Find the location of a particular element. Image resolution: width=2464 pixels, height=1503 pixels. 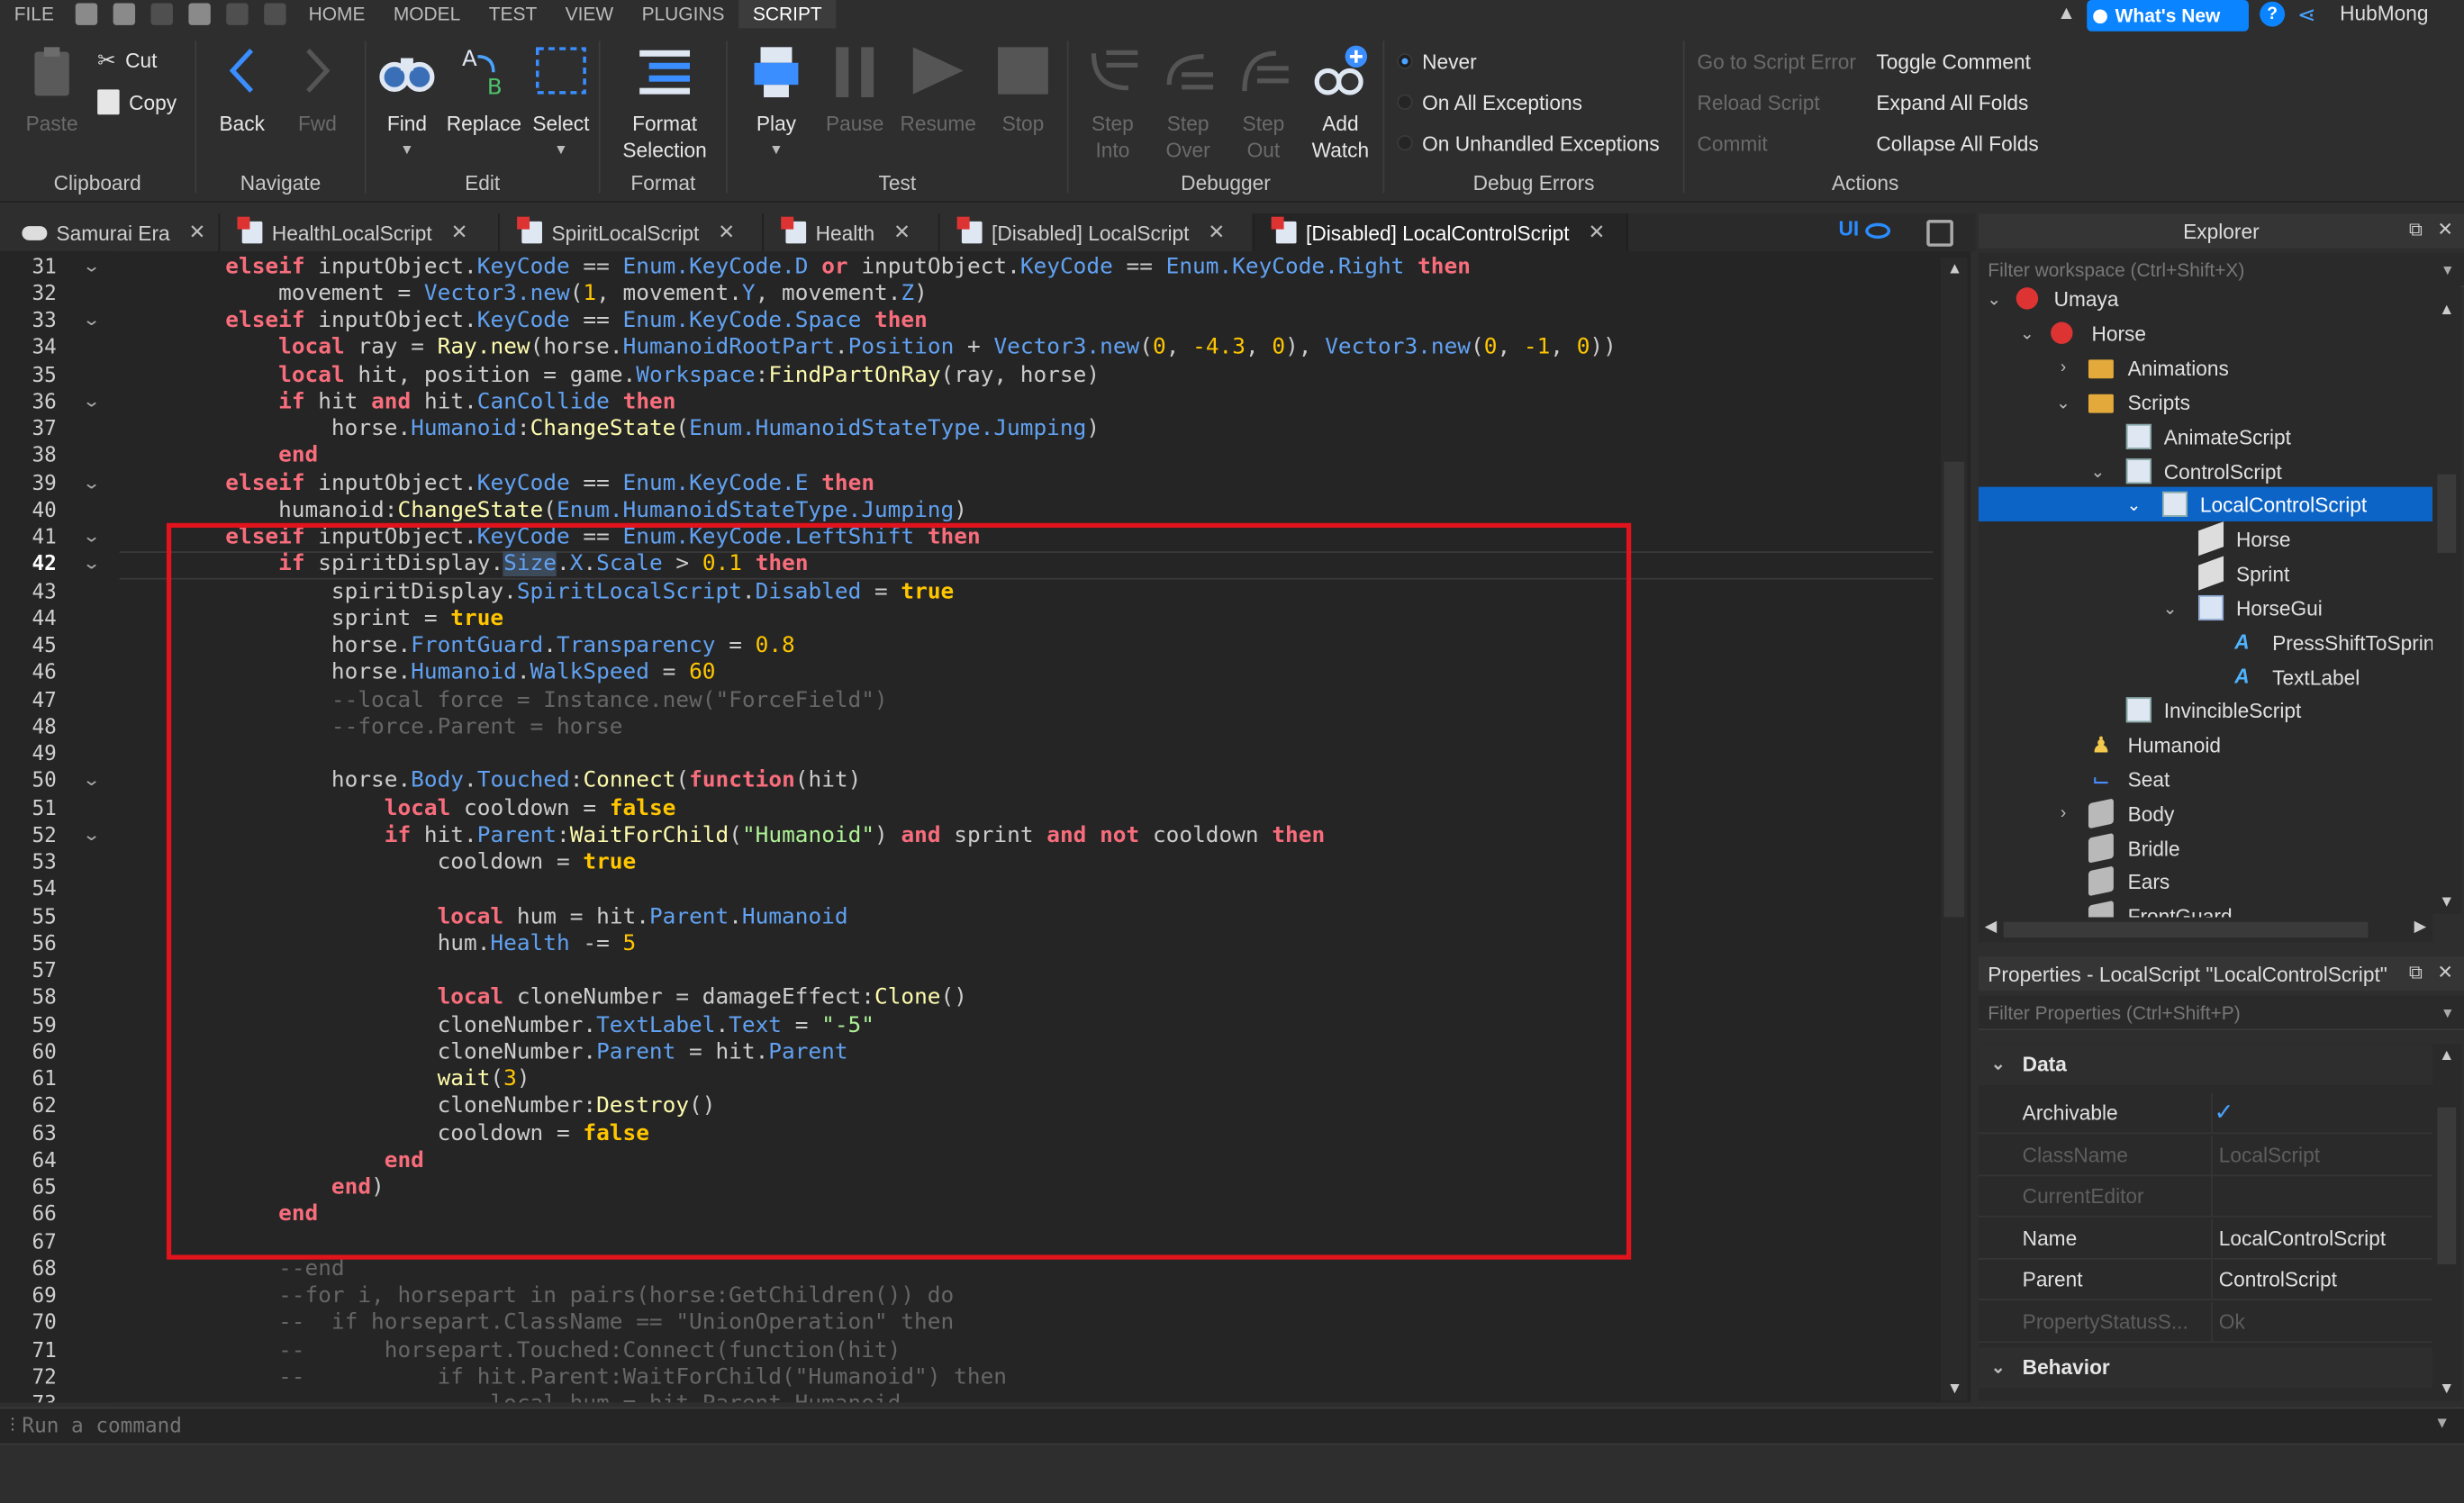

select-dropdown-icon: ▼ is located at coordinates (561, 150).